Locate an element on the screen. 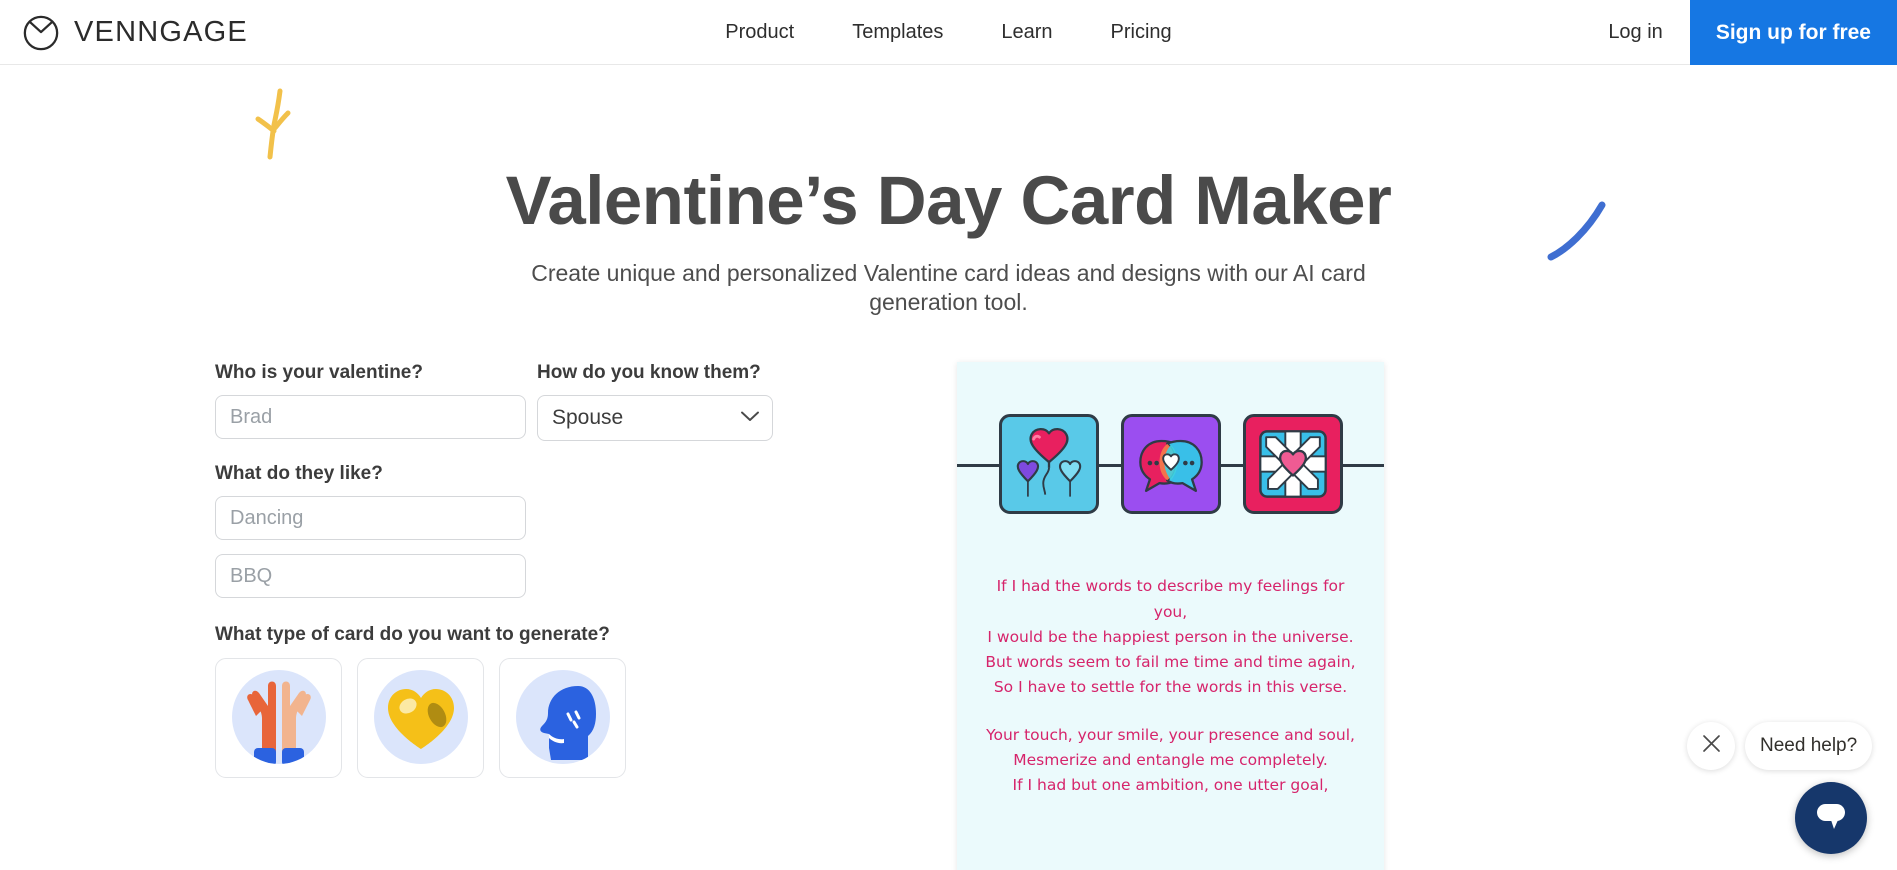  brand-logo: VENNGAGE is located at coordinates (135, 32).